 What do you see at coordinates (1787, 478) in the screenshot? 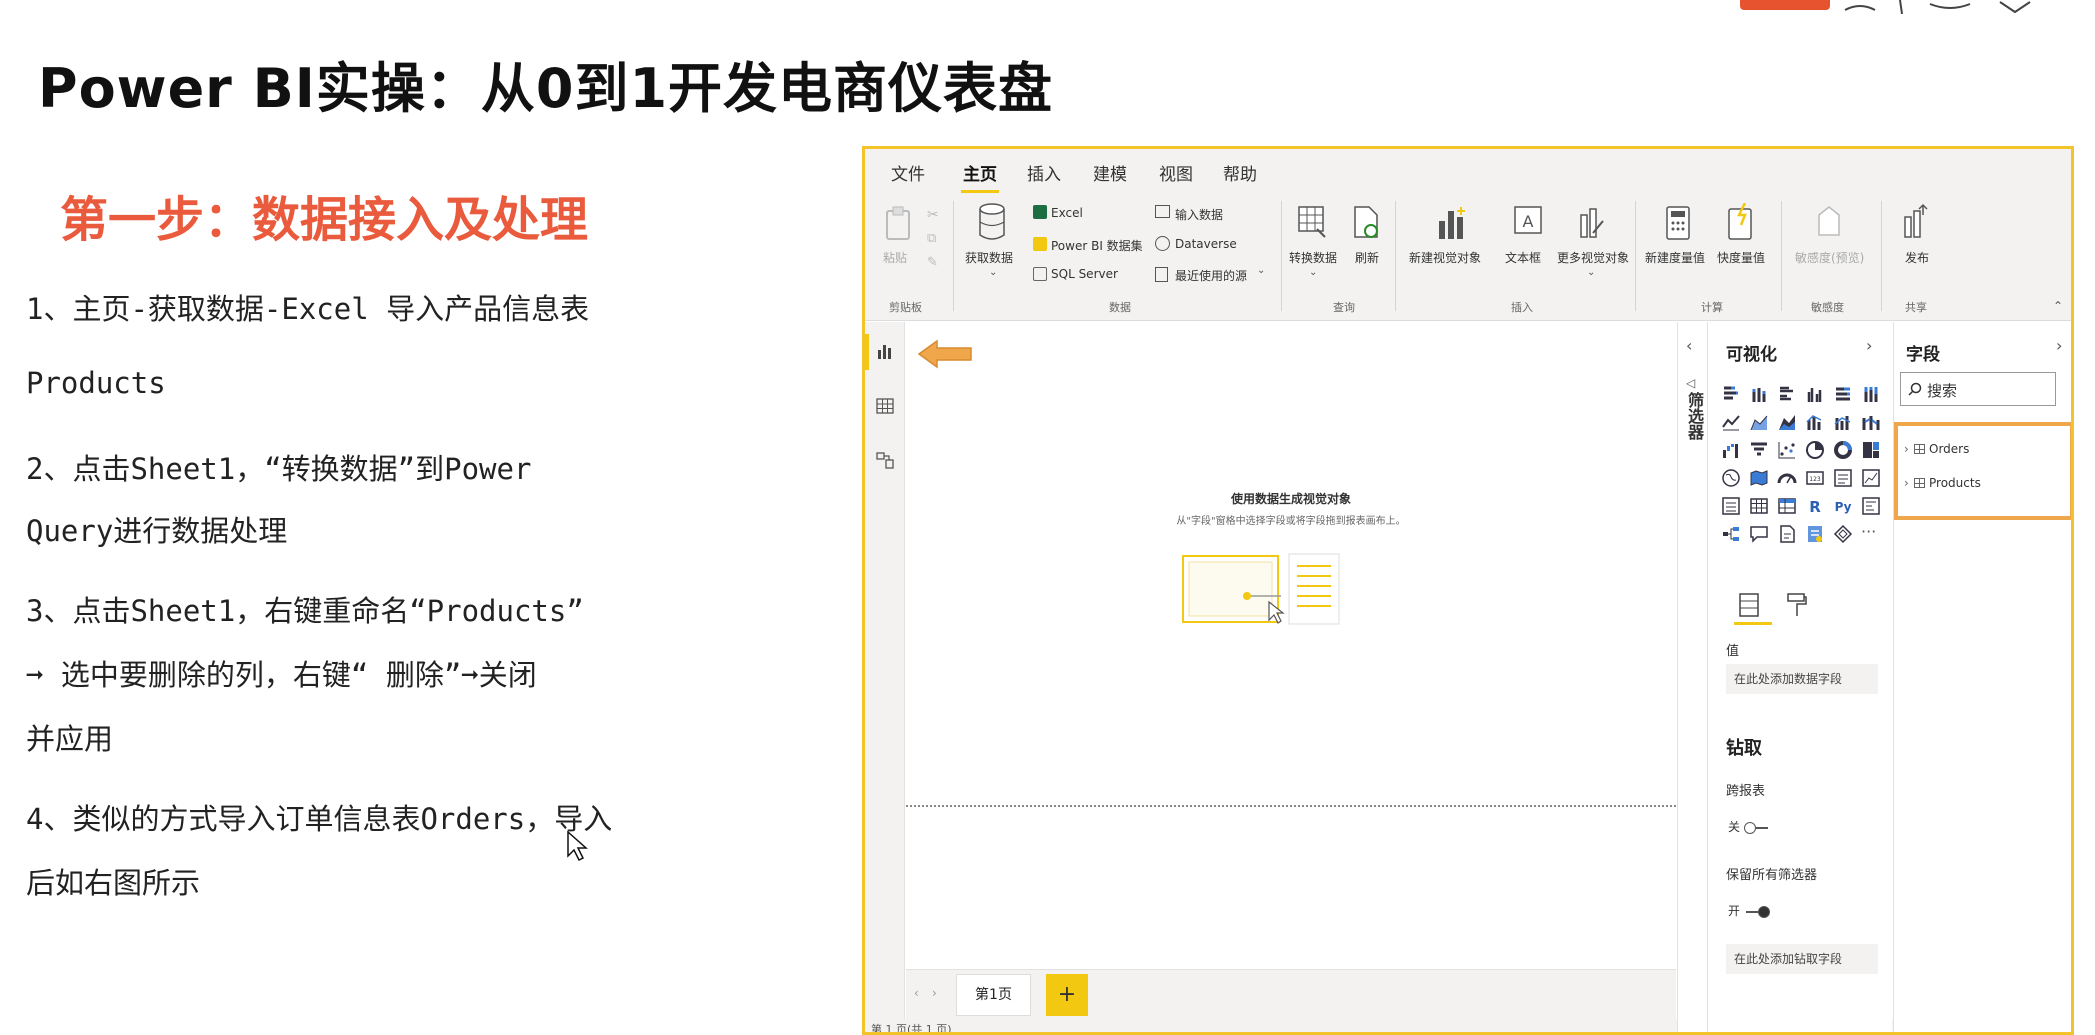
I see `gauge-icon` at bounding box center [1787, 478].